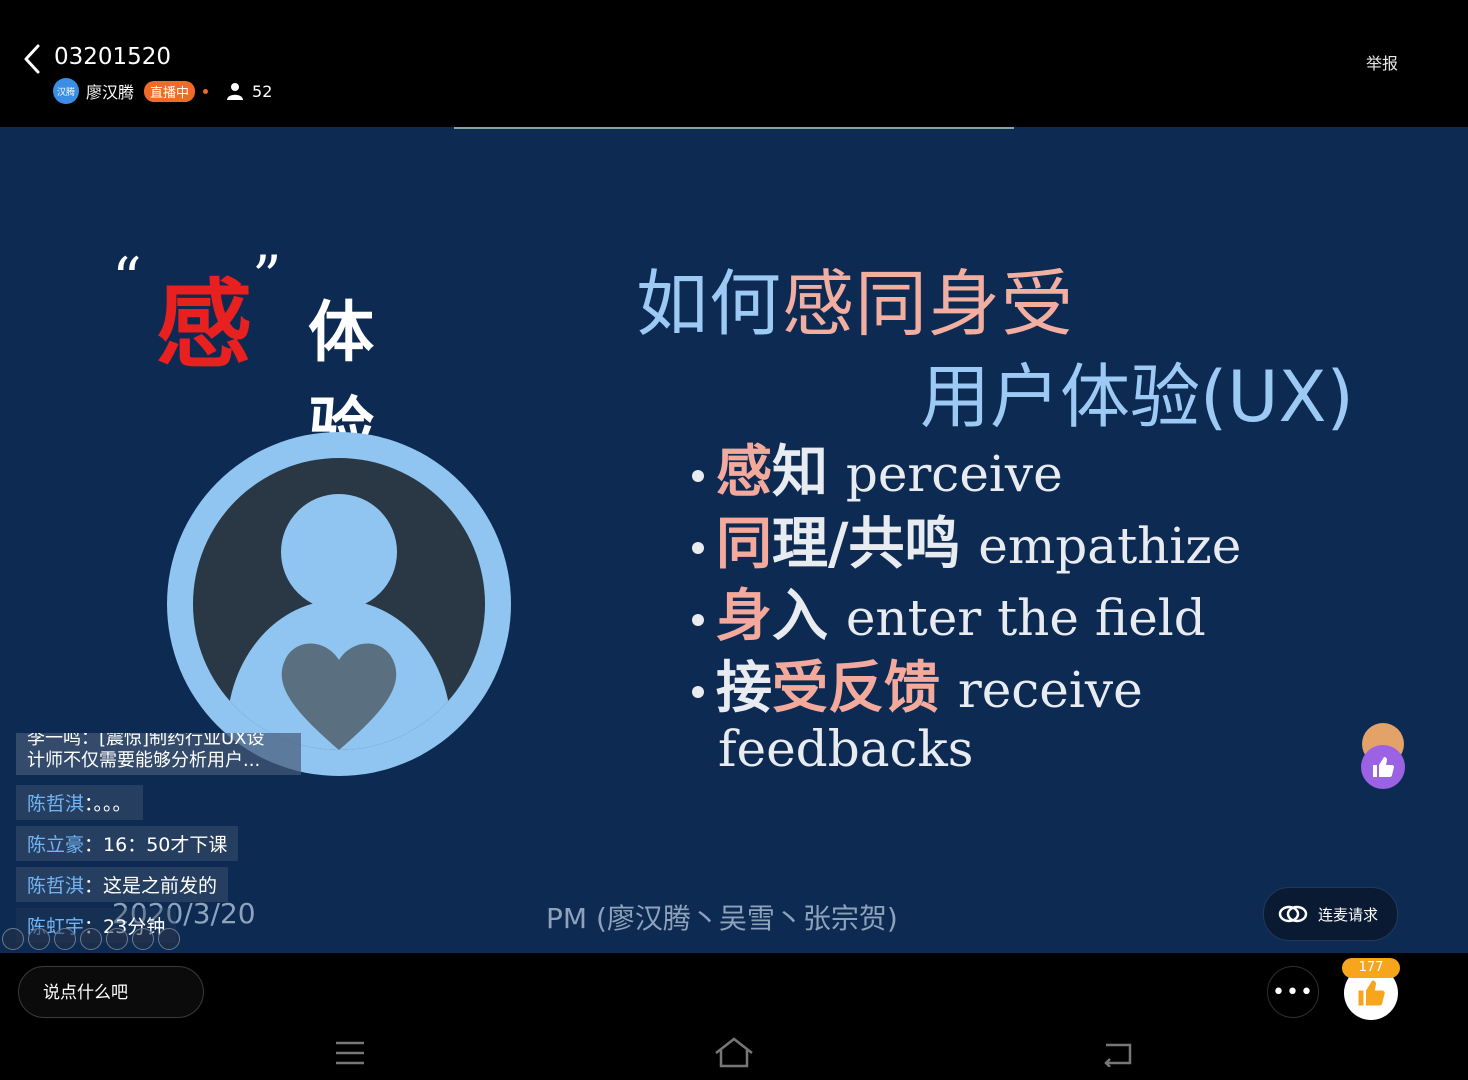 The image size is (1468, 1080). What do you see at coordinates (722, 918) in the screenshot?
I see `slide-footer: PM (廖汉腾丶吴雪丶张宗贺)` at bounding box center [722, 918].